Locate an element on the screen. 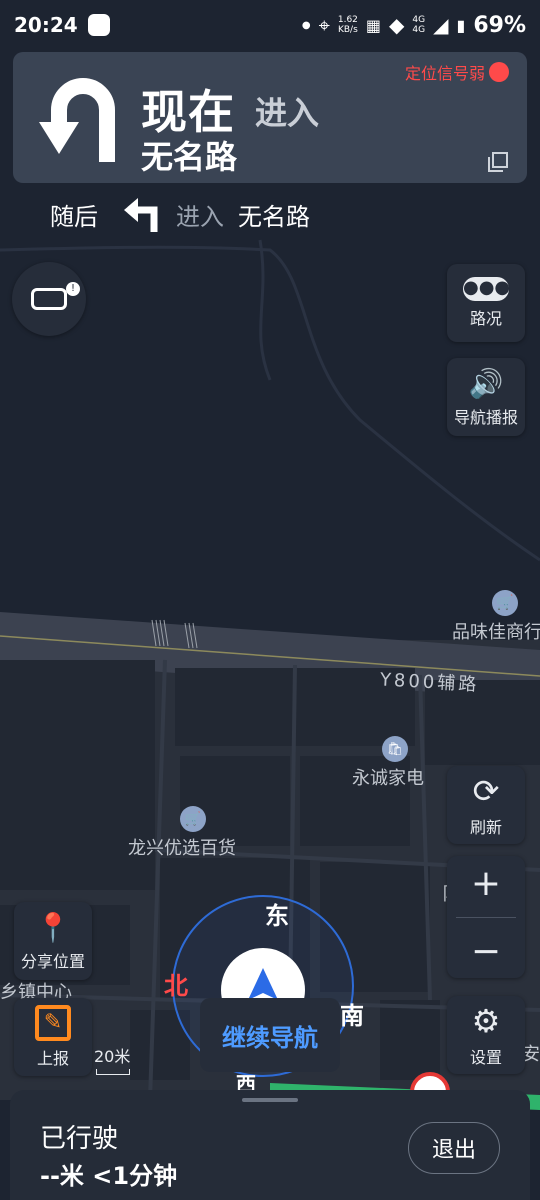 The height and width of the screenshot is (1200, 540). robot-icon is located at coordinates (49, 299).